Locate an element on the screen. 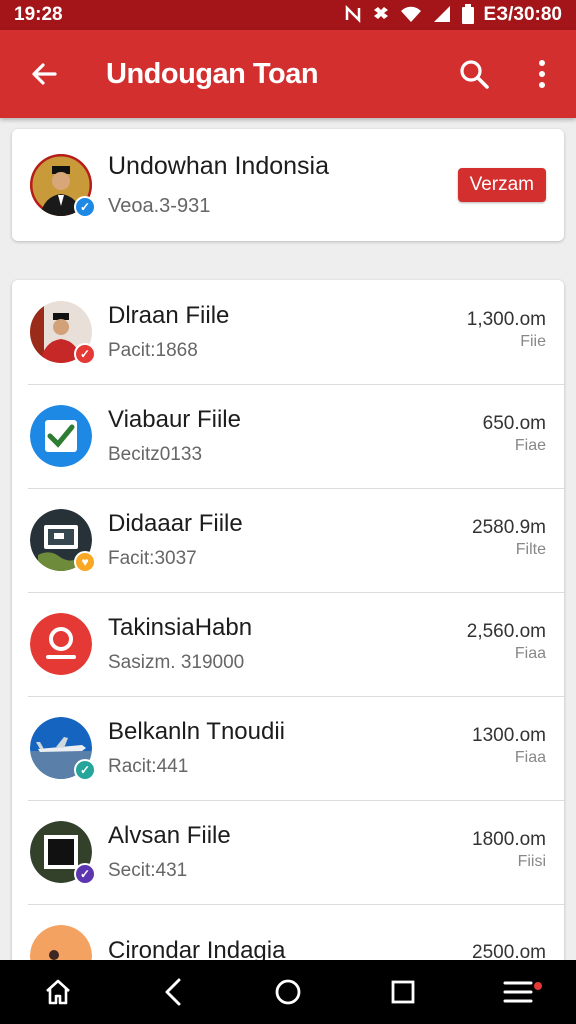 Image resolution: width=576 pixels, height=1024 pixels. nav-home-circle-button is located at coordinates (288, 992).